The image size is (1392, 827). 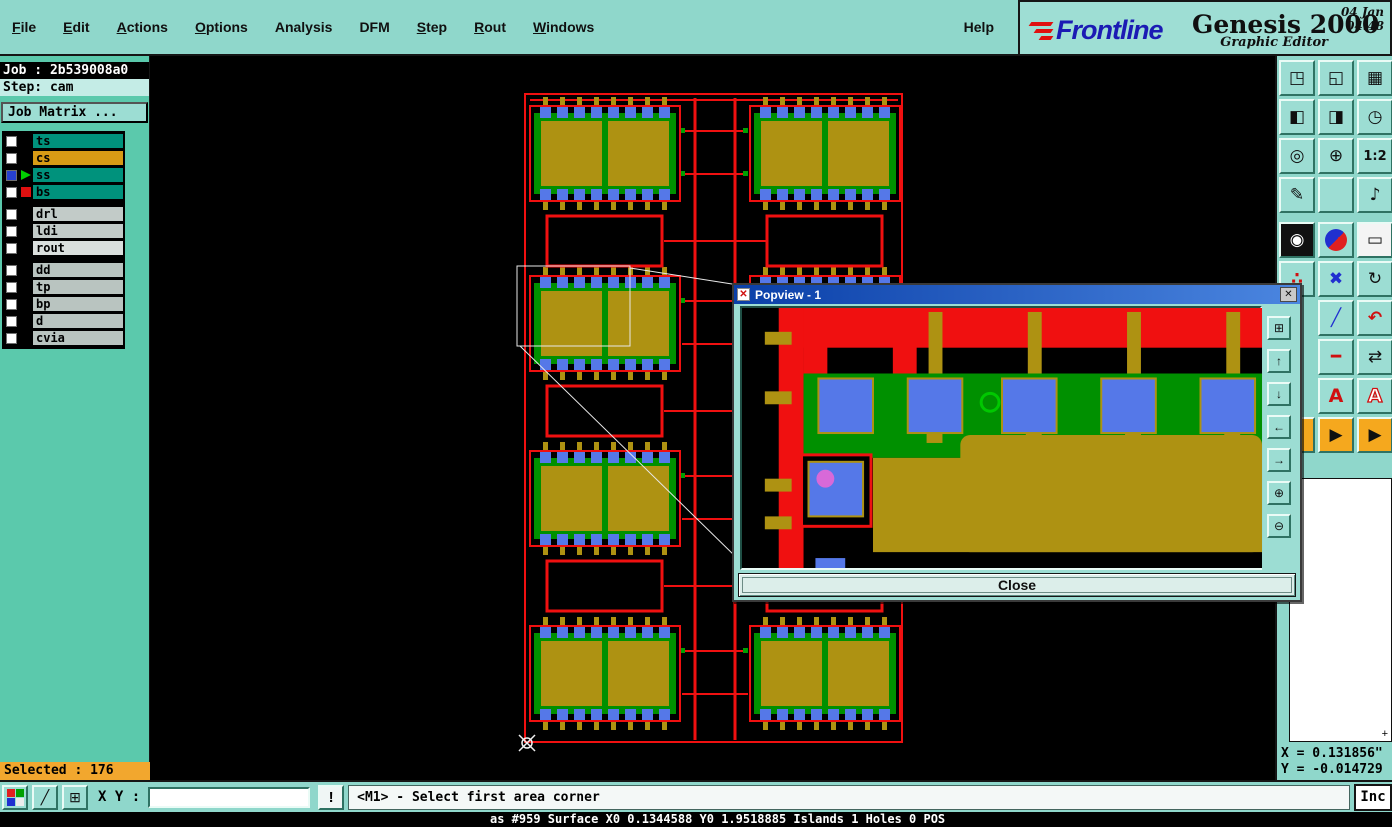 What do you see at coordinates (63, 175) in the screenshot?
I see `layer-row-ss: ss` at bounding box center [63, 175].